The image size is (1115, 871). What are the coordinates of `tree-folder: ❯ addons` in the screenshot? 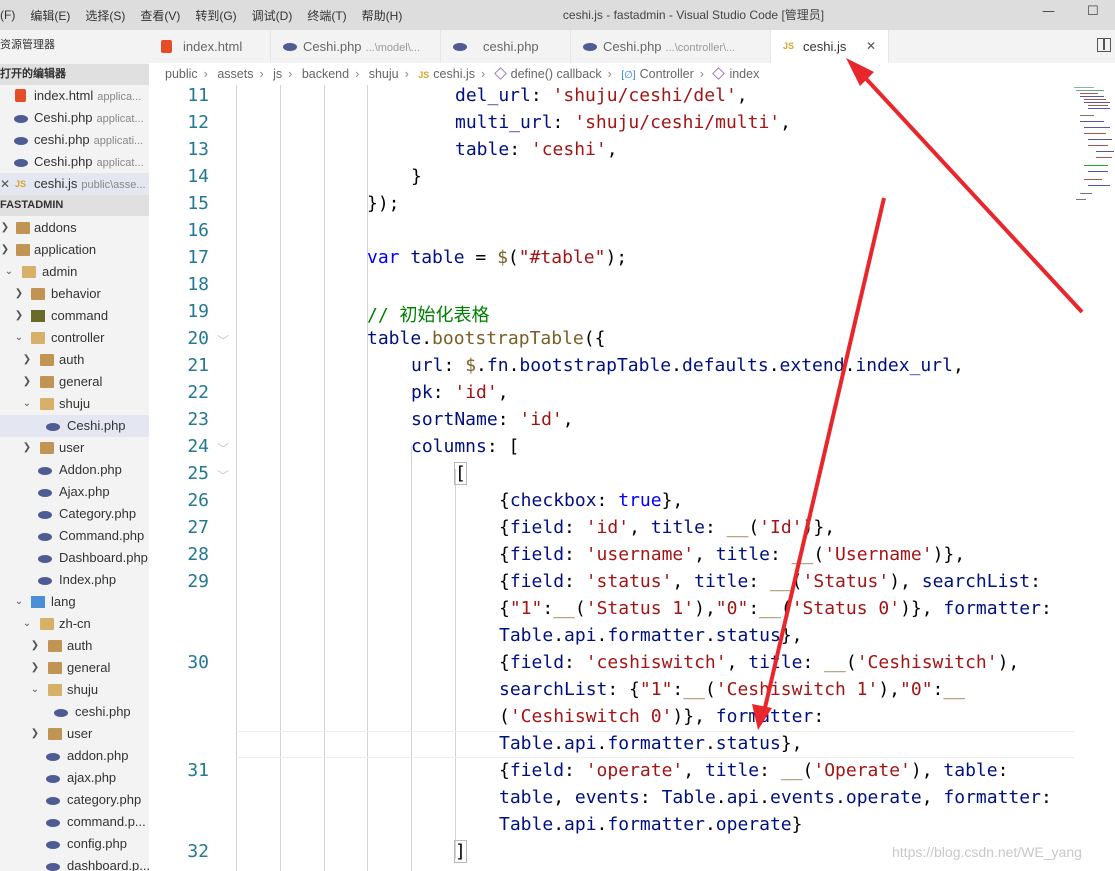 It's located at (74, 228).